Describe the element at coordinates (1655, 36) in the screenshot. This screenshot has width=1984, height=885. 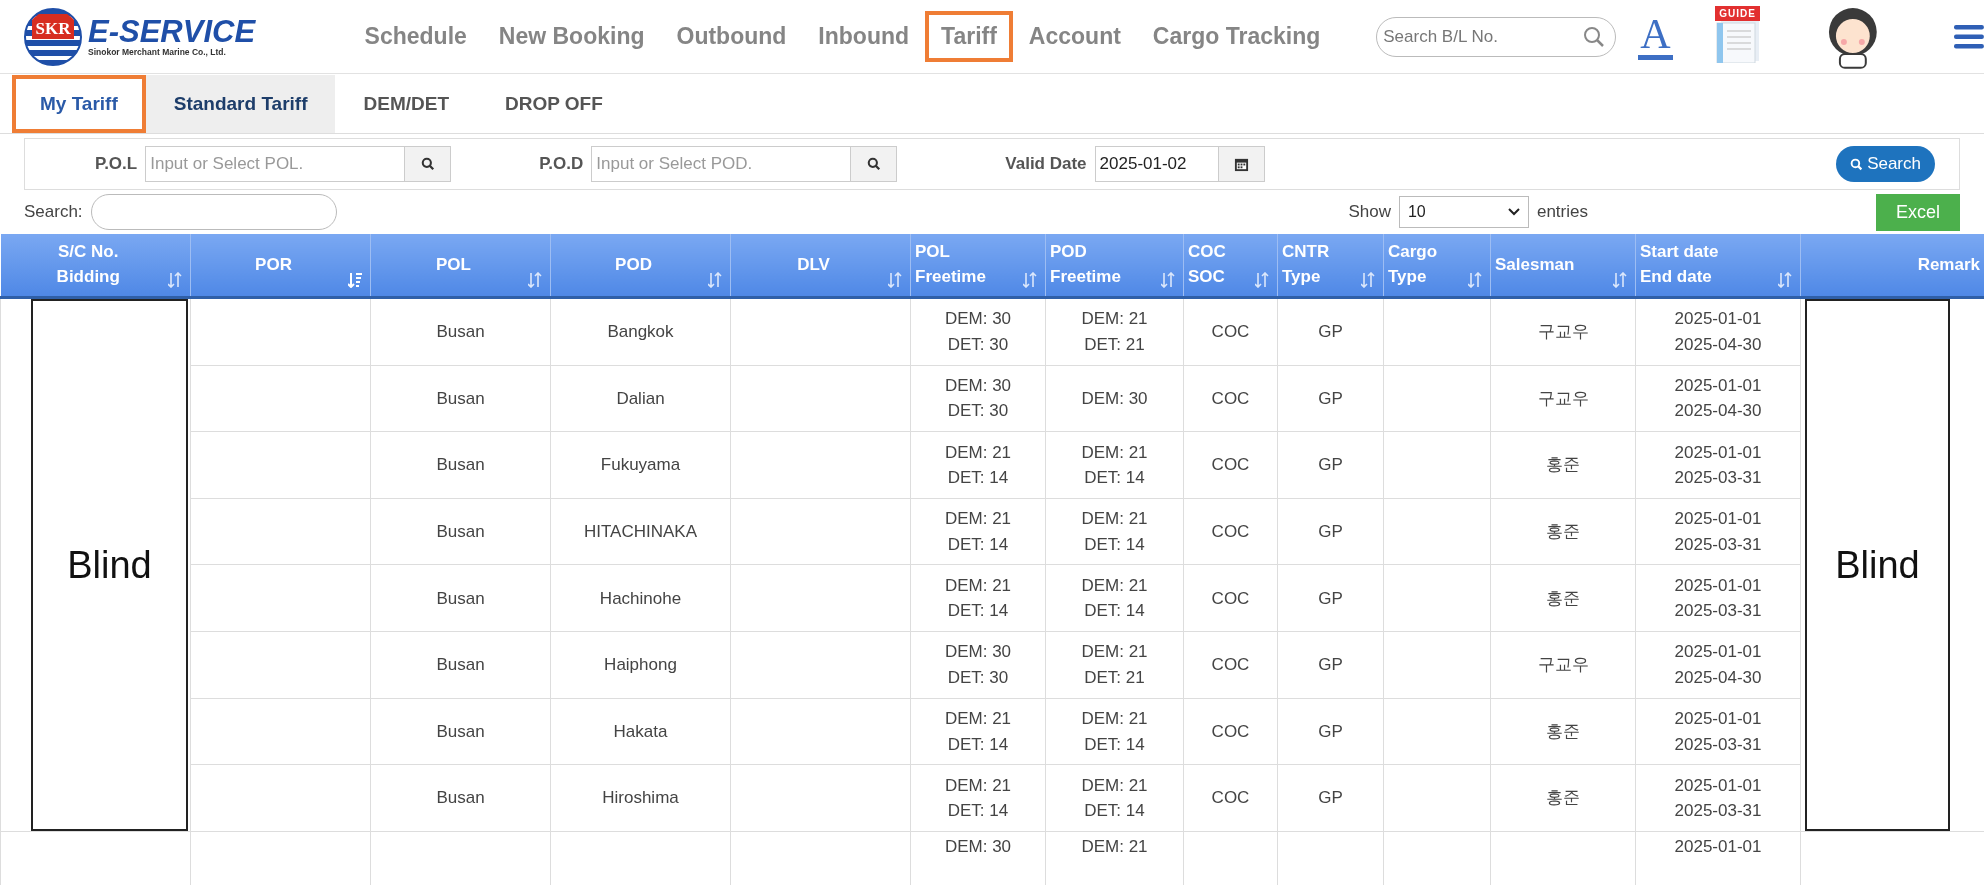
I see `font-size-button: A` at that location.